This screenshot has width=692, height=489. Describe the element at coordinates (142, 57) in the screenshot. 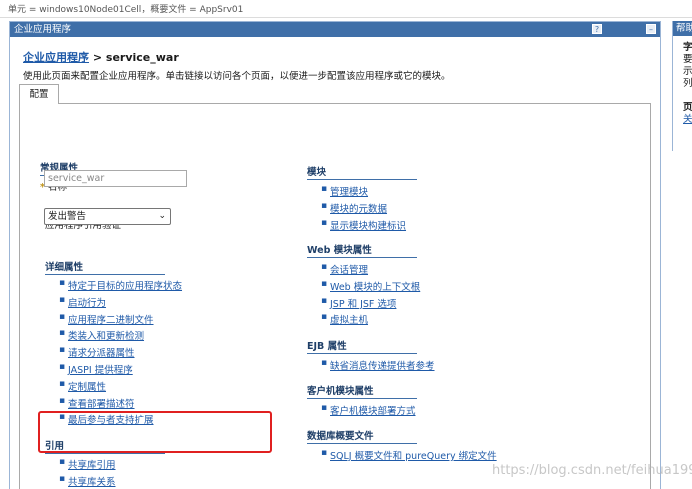

I see `breadcrumb-current: service_war` at that location.